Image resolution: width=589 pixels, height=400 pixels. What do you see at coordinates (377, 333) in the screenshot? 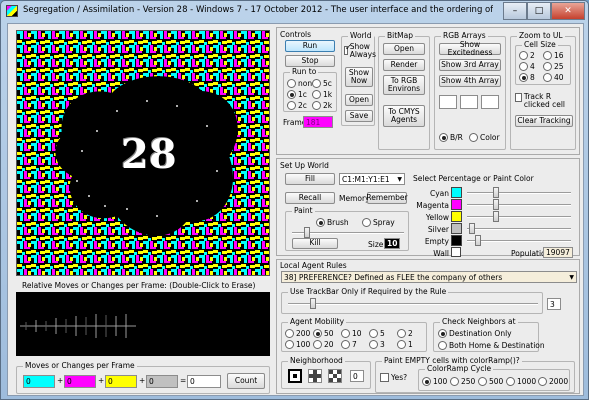
I see `mobility-5: 5` at bounding box center [377, 333].